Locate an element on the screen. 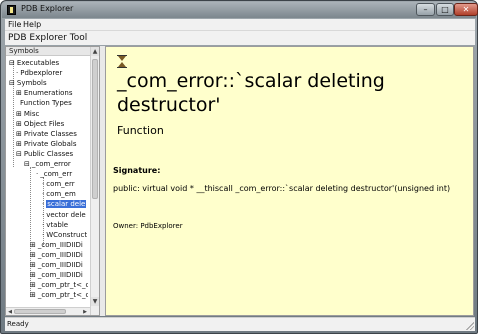 The image size is (480, 336). tree-item: ⊞ _com_ptr_t<_c is located at coordinates (59, 295).